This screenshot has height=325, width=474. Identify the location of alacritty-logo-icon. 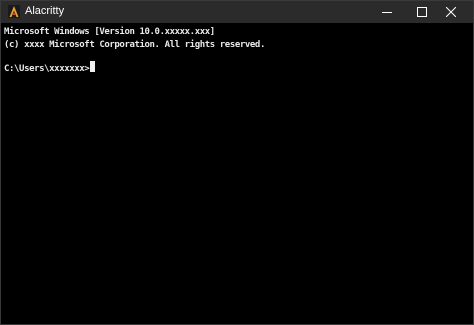
(14, 11).